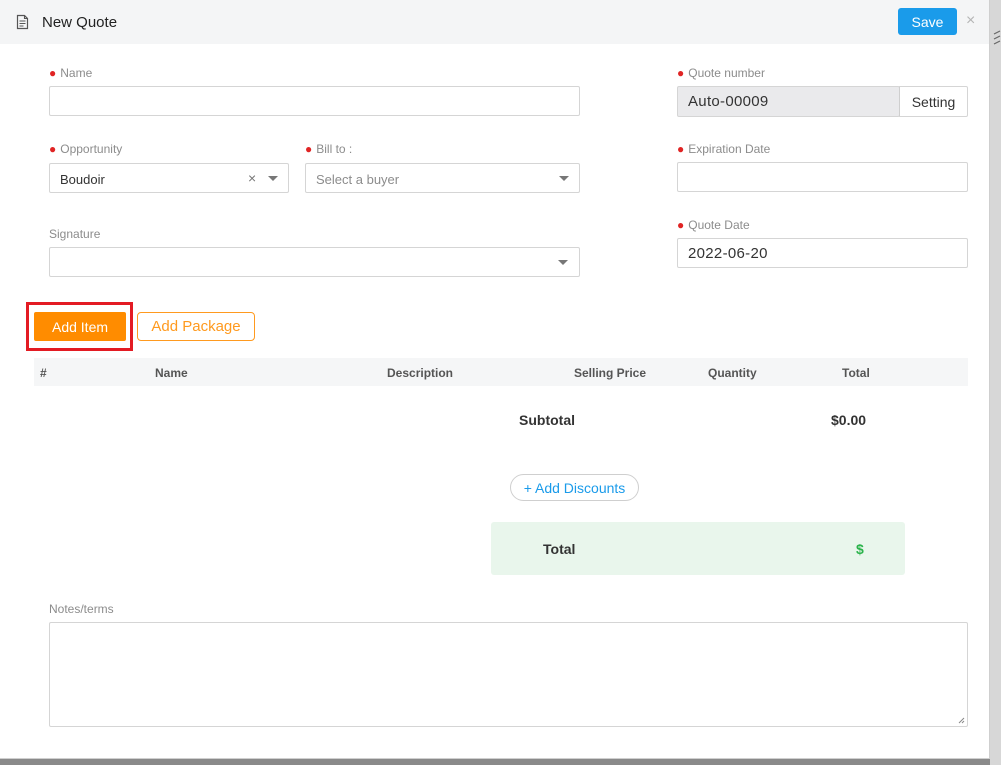  I want to click on close-icon: ×, so click(970, 21).